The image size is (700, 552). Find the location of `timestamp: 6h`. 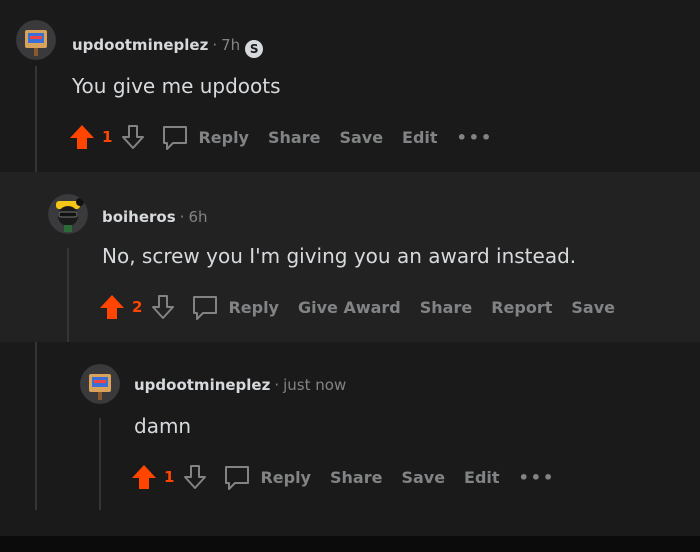

timestamp: 6h is located at coordinates (197, 217).